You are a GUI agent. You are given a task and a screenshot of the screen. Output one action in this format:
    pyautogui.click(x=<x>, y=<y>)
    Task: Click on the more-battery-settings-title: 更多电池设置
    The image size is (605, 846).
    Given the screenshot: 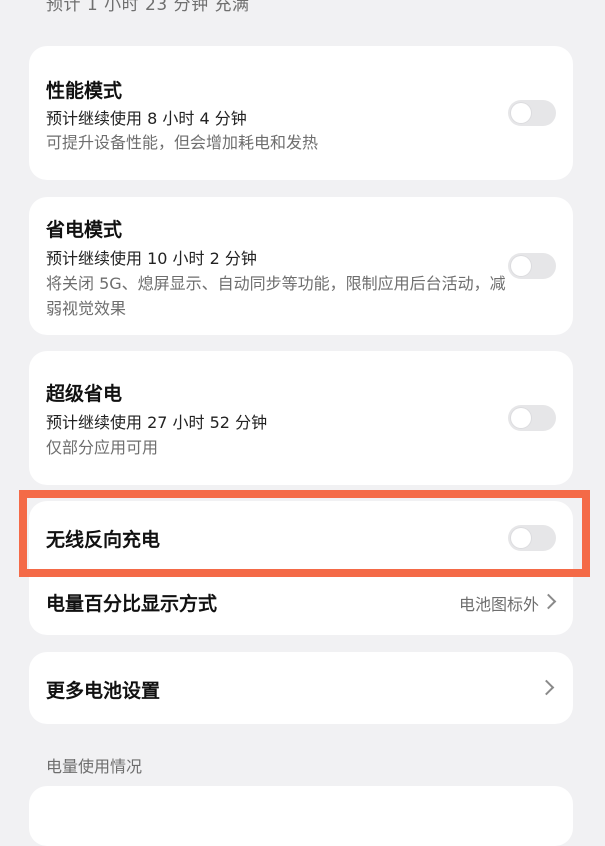 What is the action you would take?
    pyautogui.click(x=103, y=691)
    